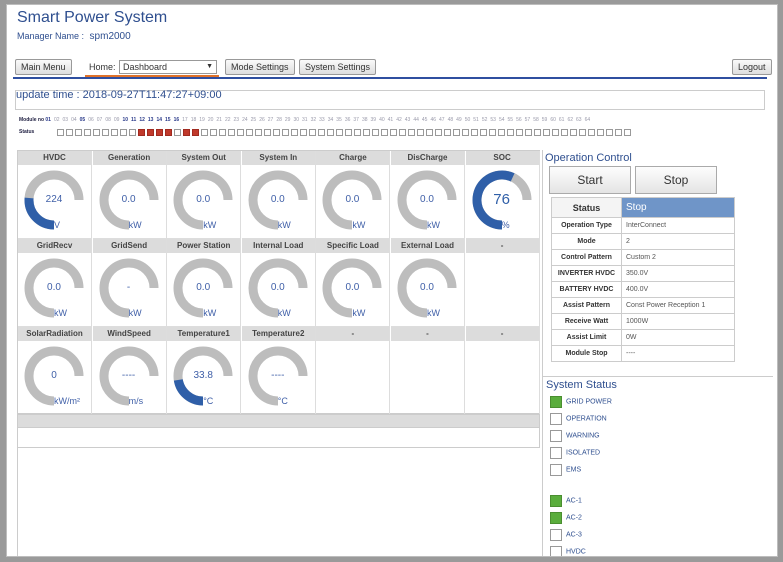 The image size is (783, 562). I want to click on module-number: 64, so click(587, 120).